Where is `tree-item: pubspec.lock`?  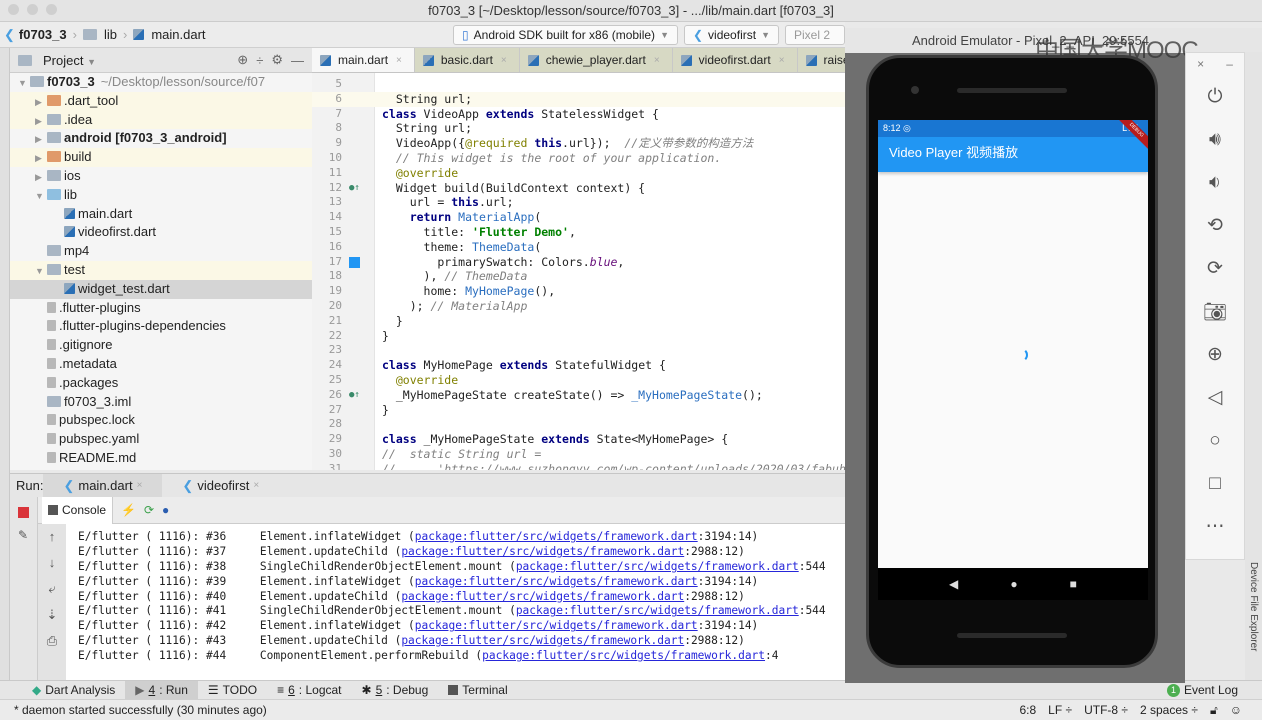 tree-item: pubspec.lock is located at coordinates (161, 420).